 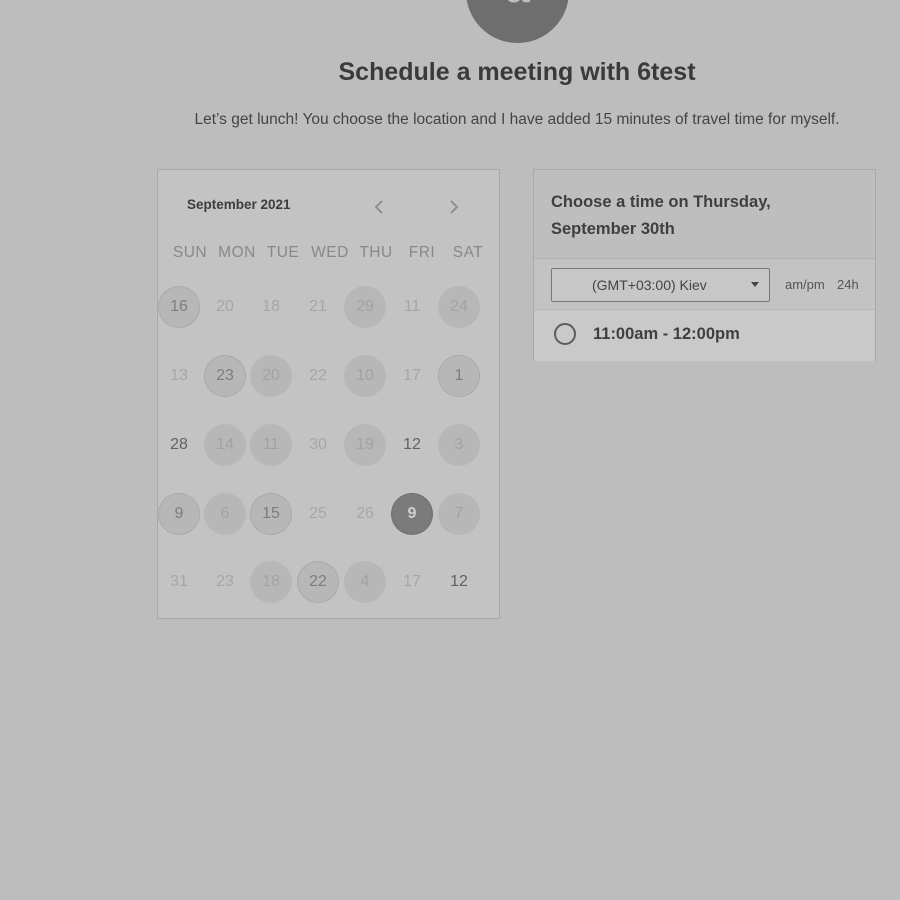 I want to click on timezone-value: (GMT+03:00) Kiev, so click(x=649, y=285).